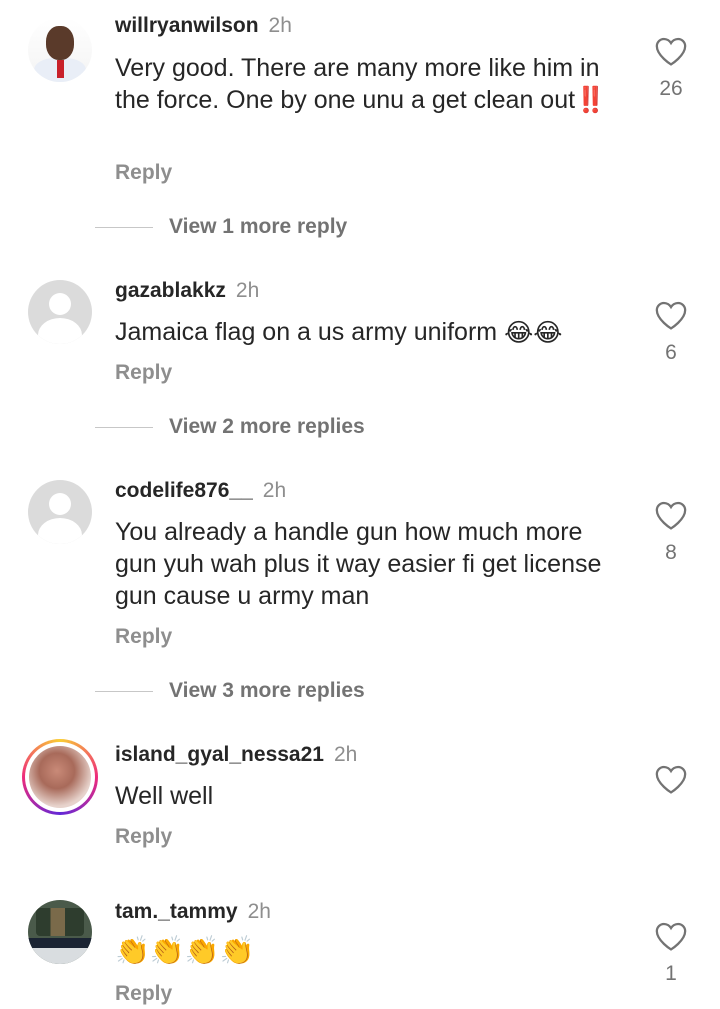 The image size is (720, 1009). I want to click on comment-header: codelife876__ 2h, so click(200, 491).